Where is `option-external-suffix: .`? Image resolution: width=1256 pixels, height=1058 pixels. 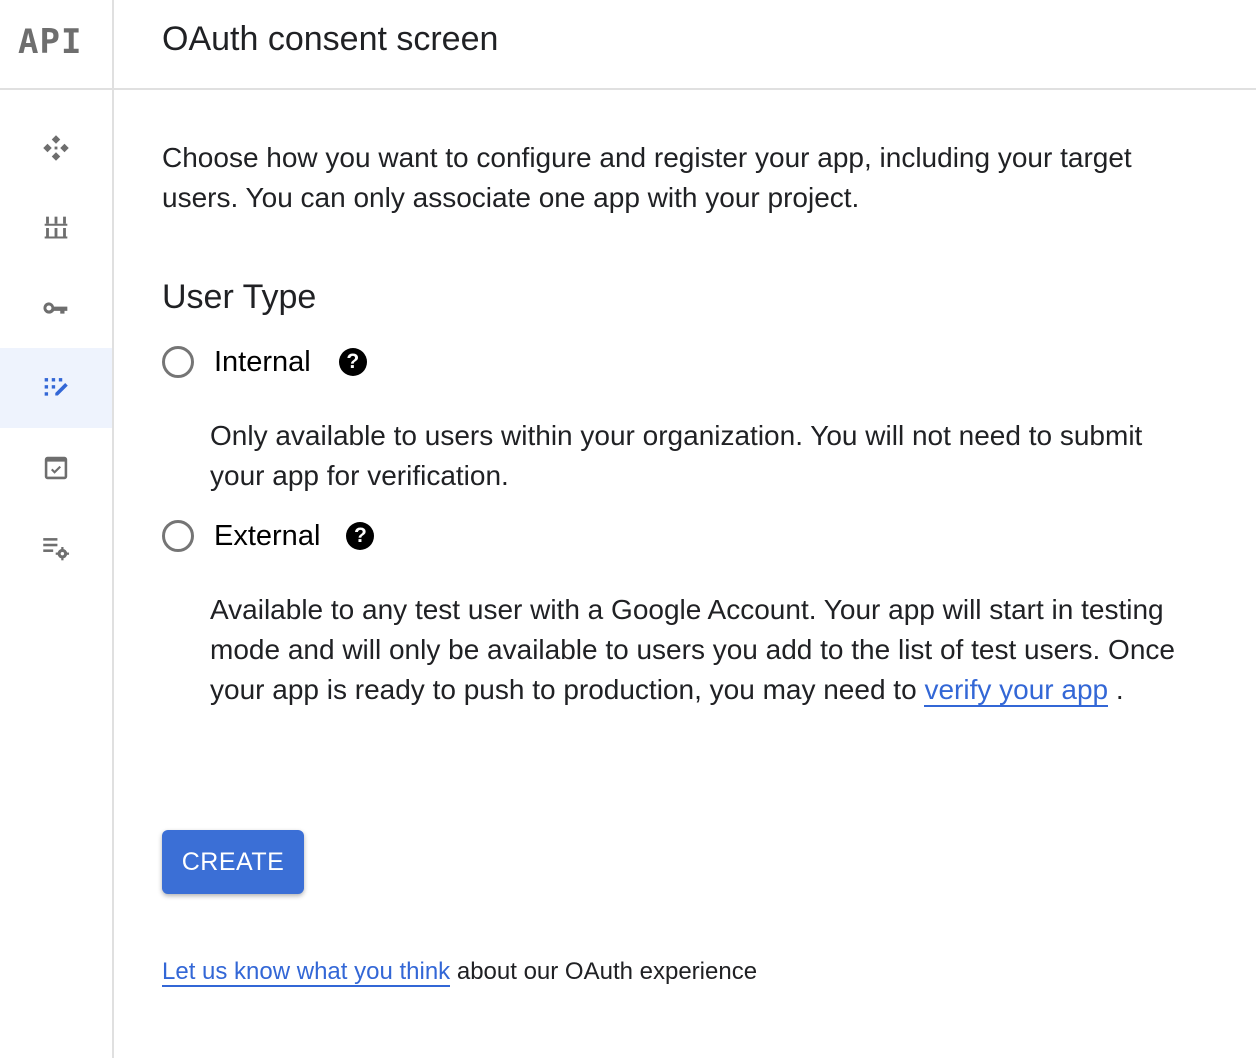 option-external-suffix: . is located at coordinates (1119, 689).